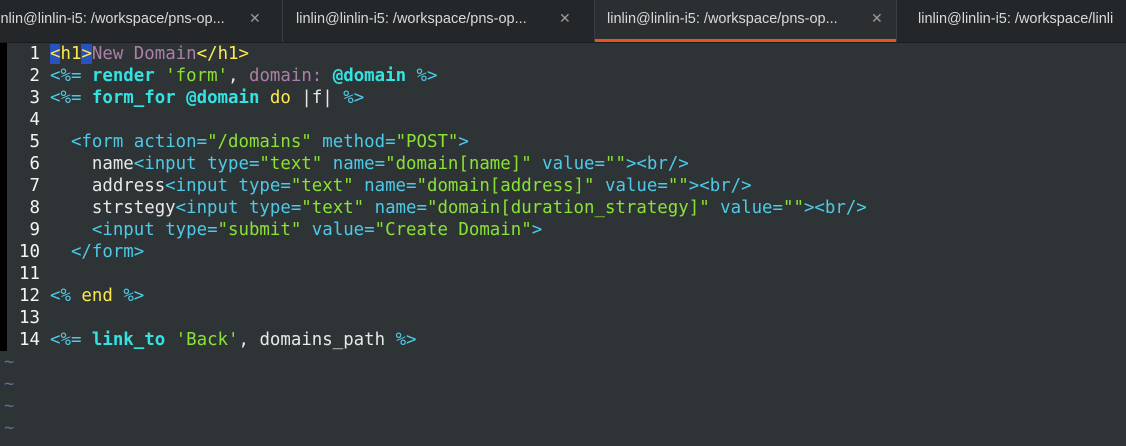 This screenshot has height=446, width=1126. I want to click on code-token: end, so click(97, 296).